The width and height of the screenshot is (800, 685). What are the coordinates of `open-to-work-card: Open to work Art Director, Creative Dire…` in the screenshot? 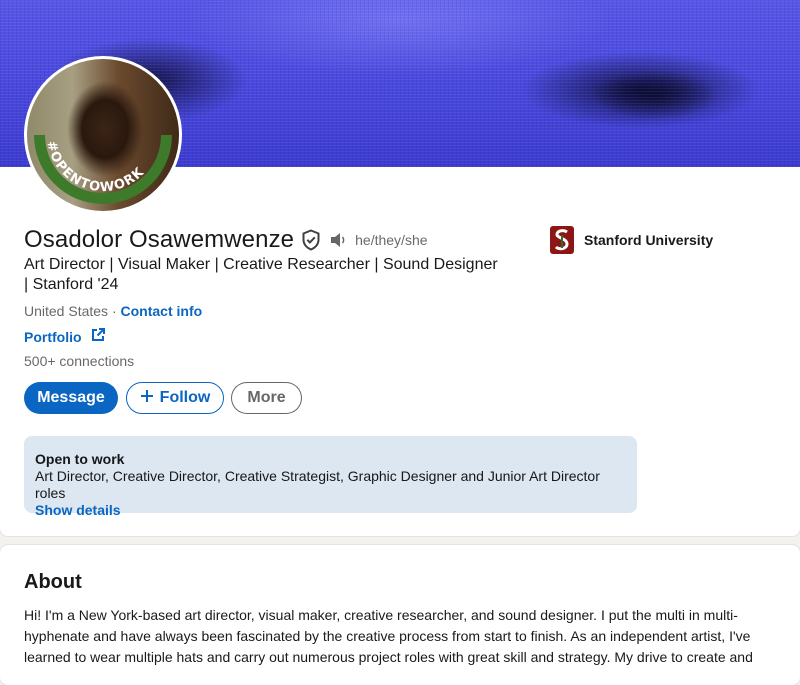 It's located at (330, 477).